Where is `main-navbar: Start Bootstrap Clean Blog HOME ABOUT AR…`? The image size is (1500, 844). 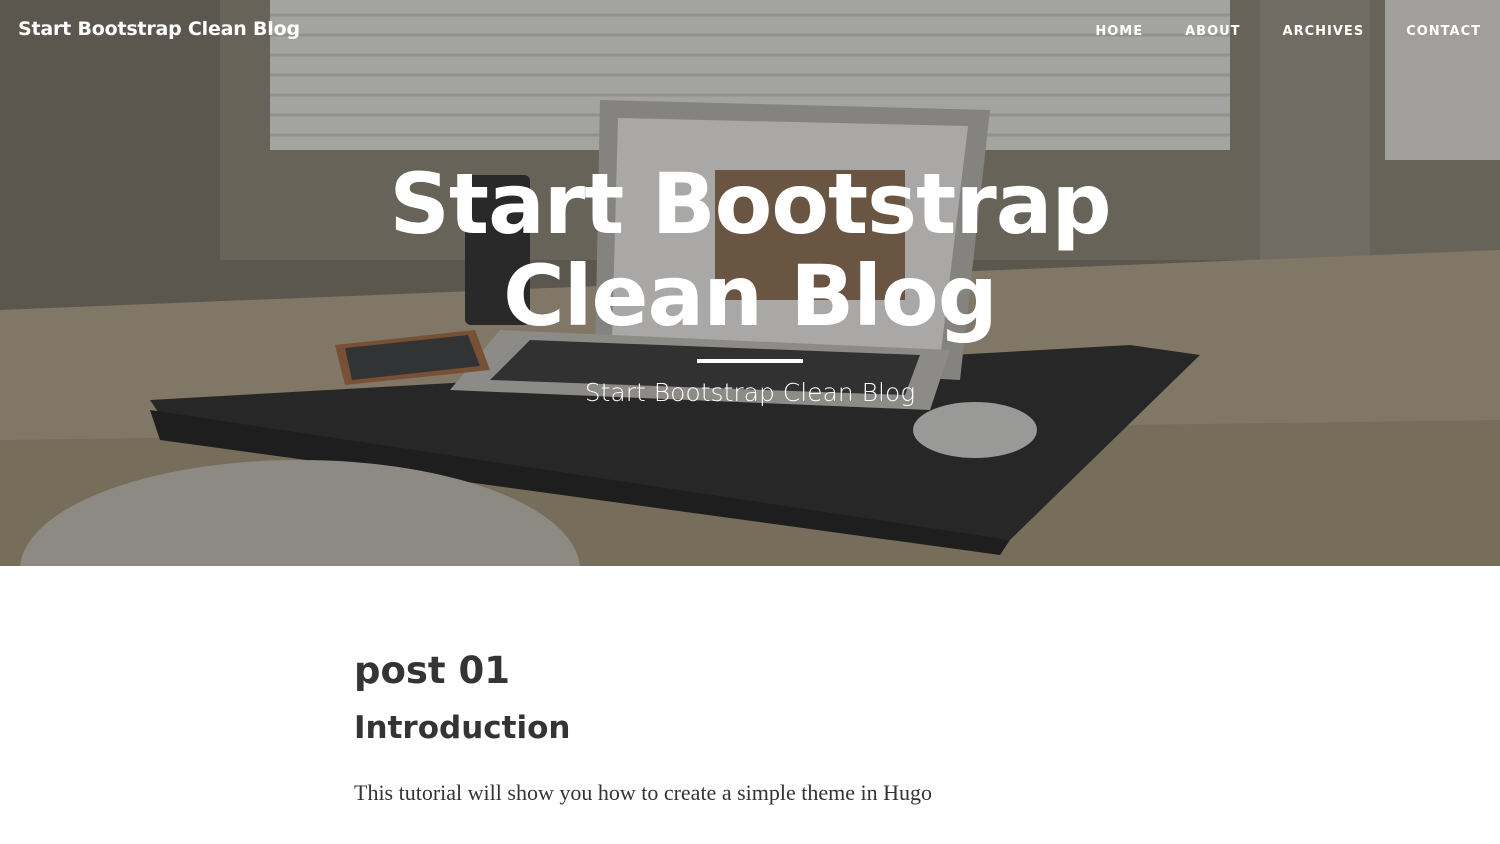 main-navbar: Start Bootstrap Clean Blog HOME ABOUT AR… is located at coordinates (750, 32).